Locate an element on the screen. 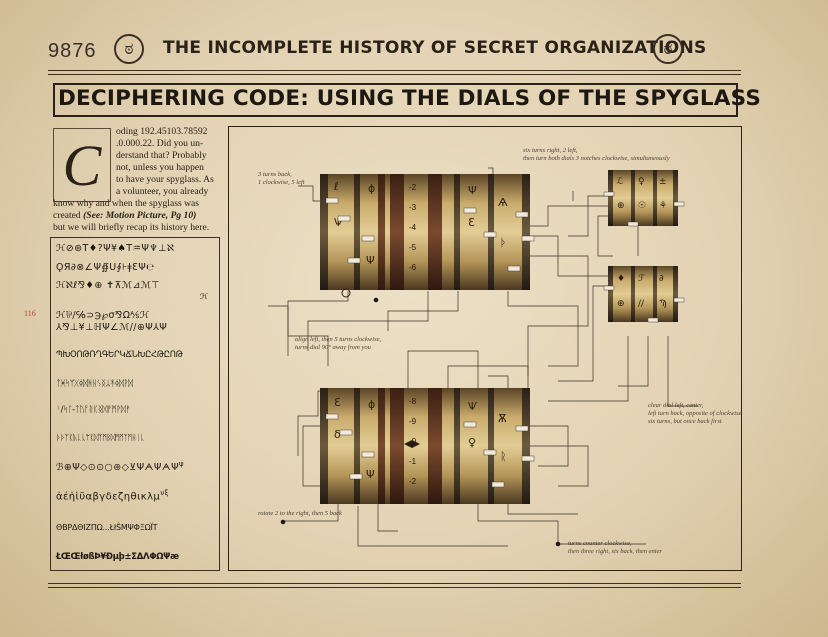  cipher-row: ᛌ/ᛋᛚ-ᛏᚢᚩᚱᛕᛝᛞᚡᛗᚹᛞᚡ is located at coordinates (93, 410).